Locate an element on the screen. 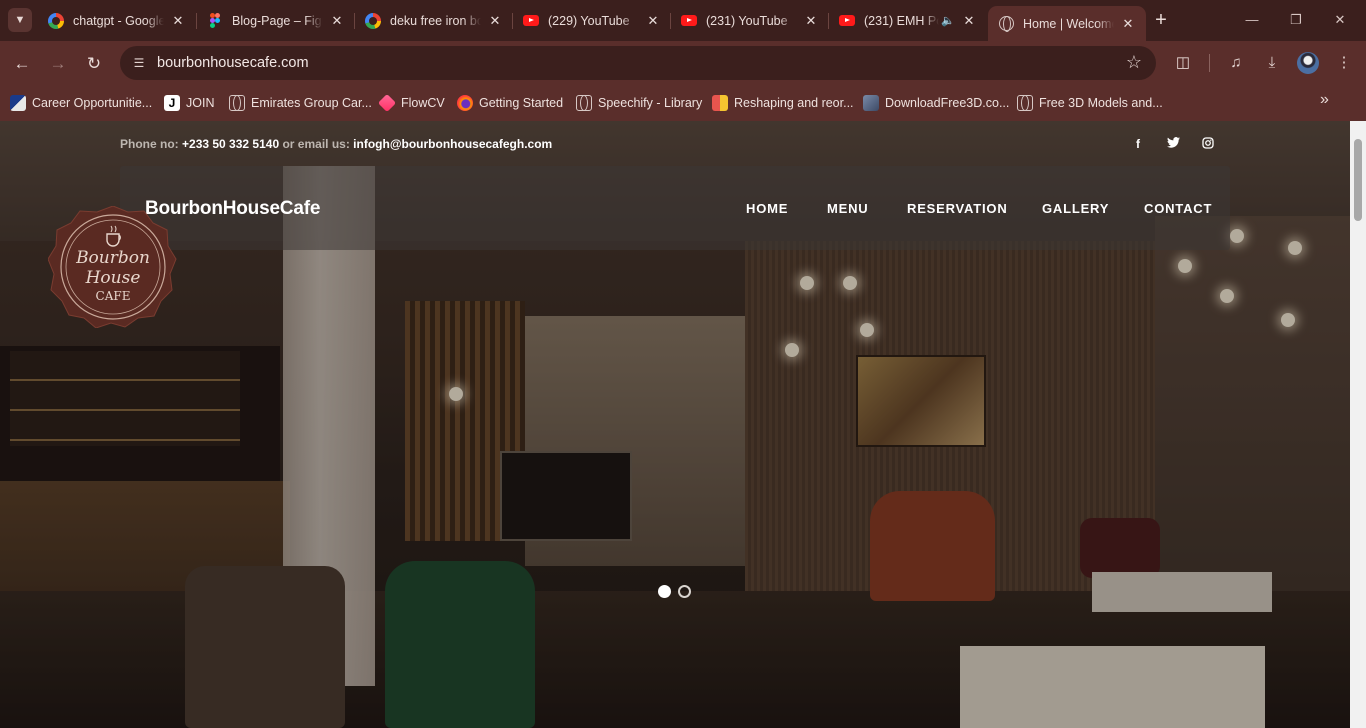 The width and height of the screenshot is (1366, 728). firefox-icon is located at coordinates (465, 103).